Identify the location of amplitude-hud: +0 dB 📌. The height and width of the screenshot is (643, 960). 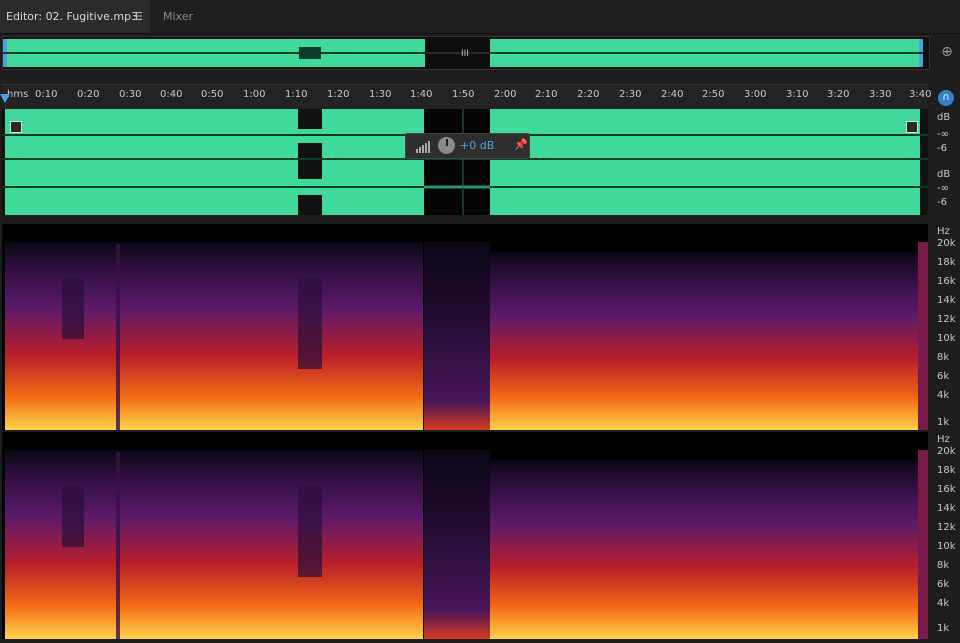
(467, 146).